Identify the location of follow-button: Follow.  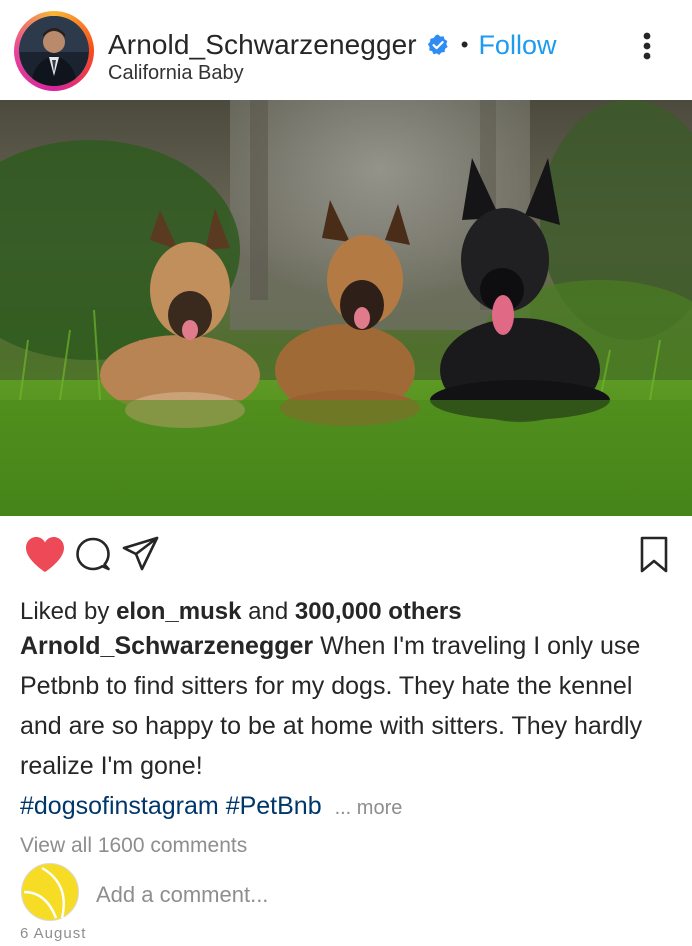
(517, 45).